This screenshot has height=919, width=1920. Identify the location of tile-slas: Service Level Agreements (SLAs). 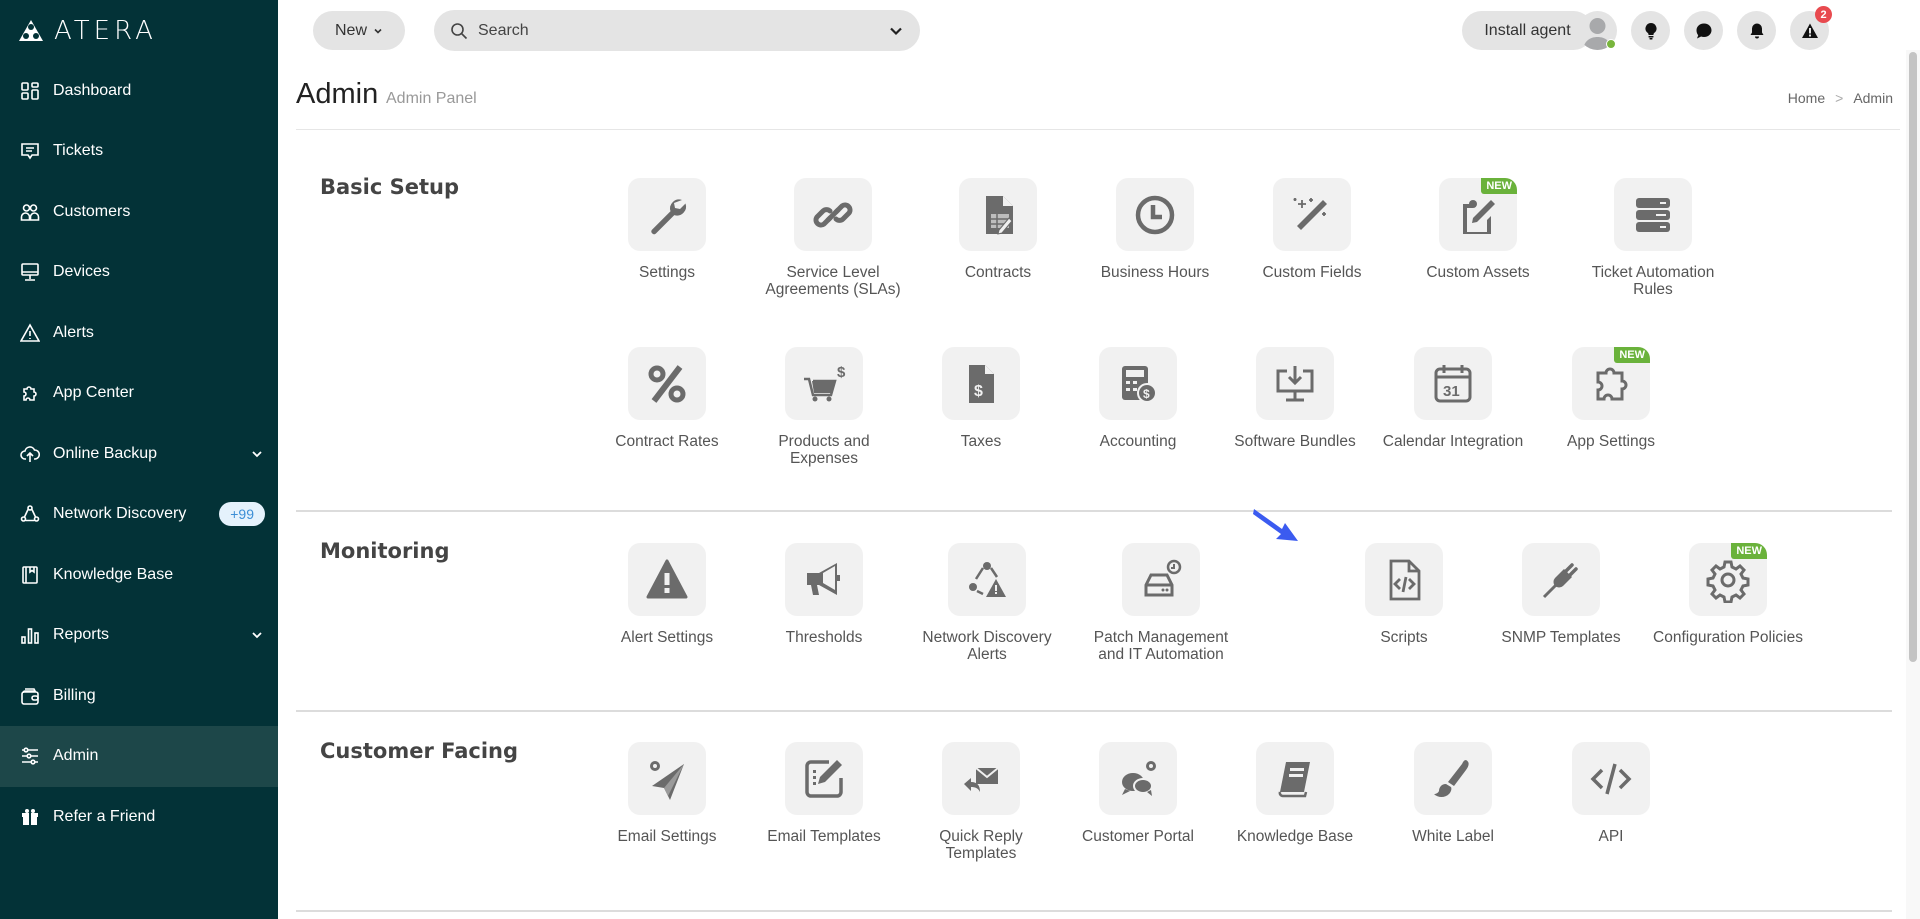
(833, 238).